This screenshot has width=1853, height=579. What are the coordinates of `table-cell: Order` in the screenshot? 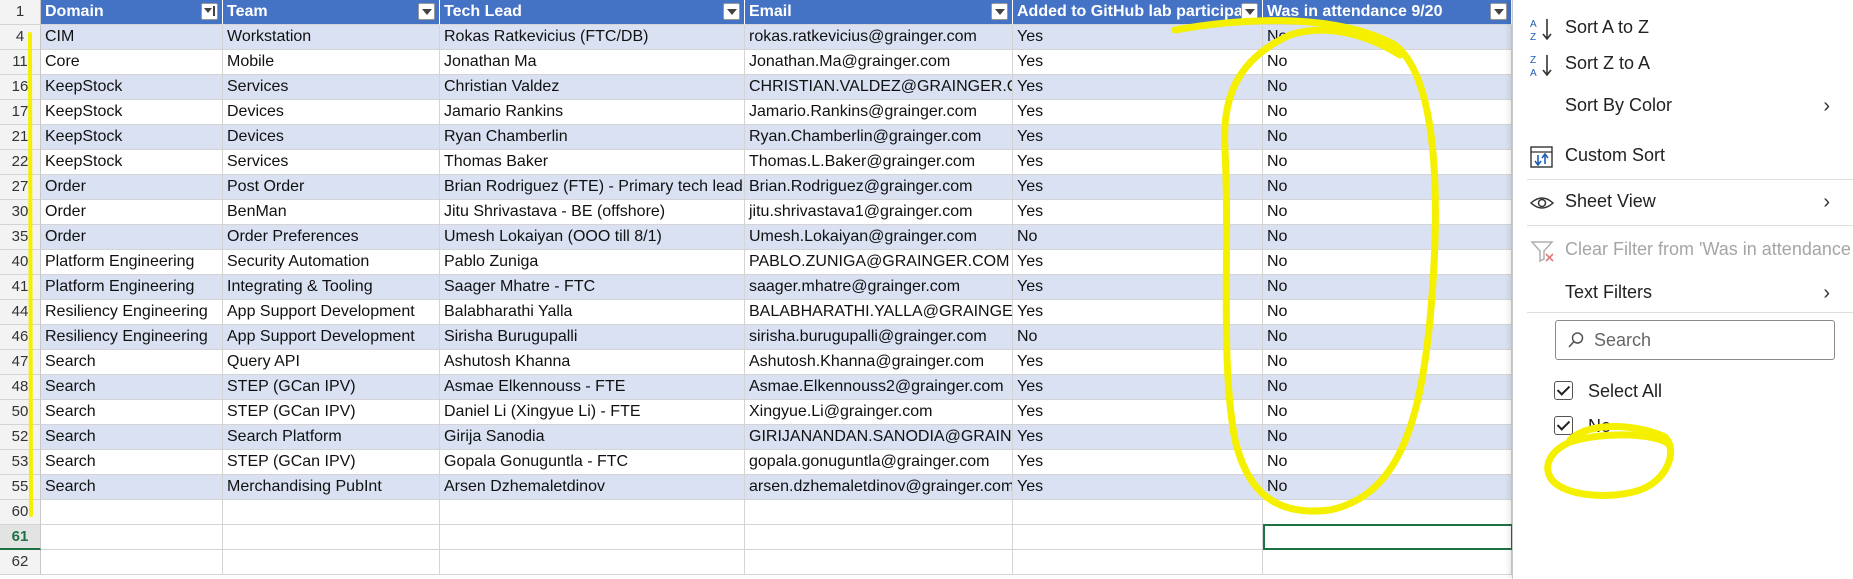 It's located at (132, 237).